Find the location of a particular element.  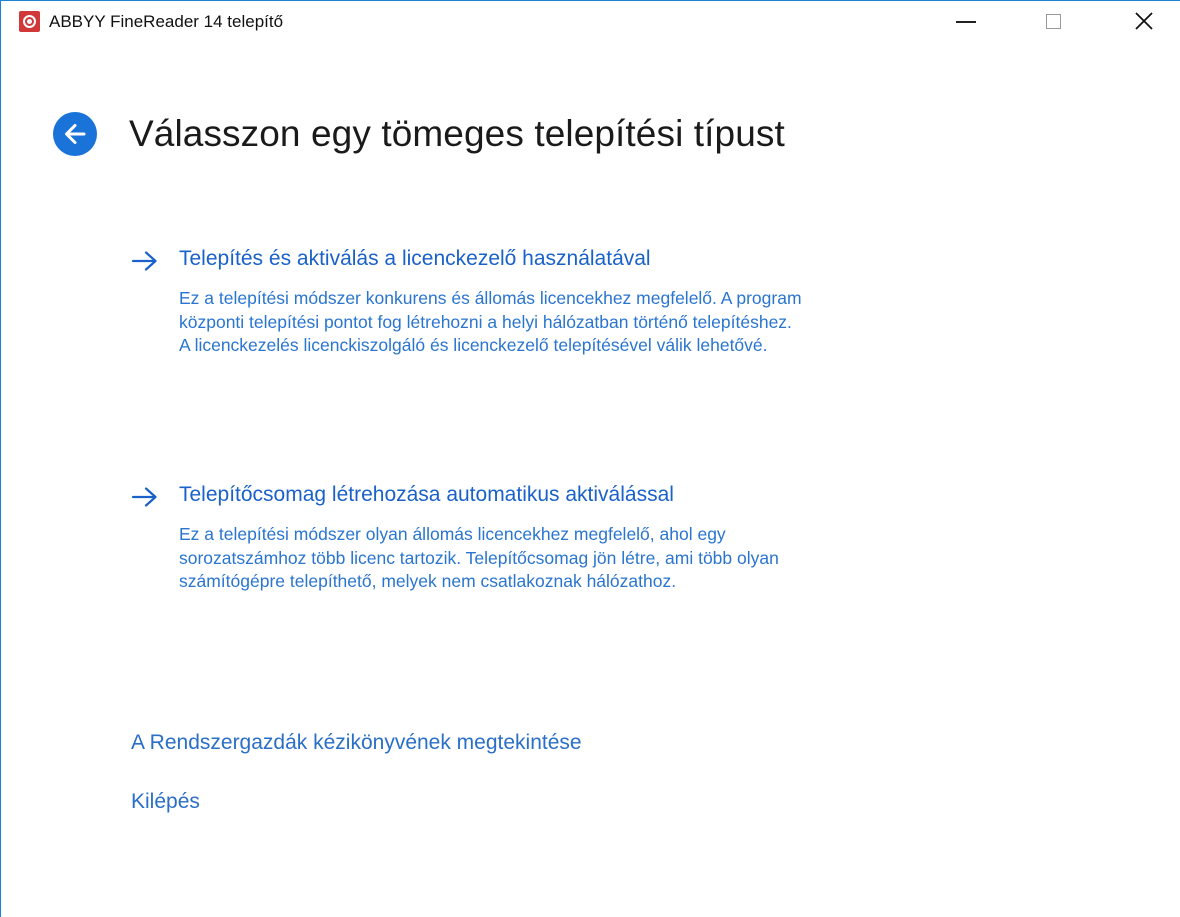

back-button is located at coordinates (75, 134).